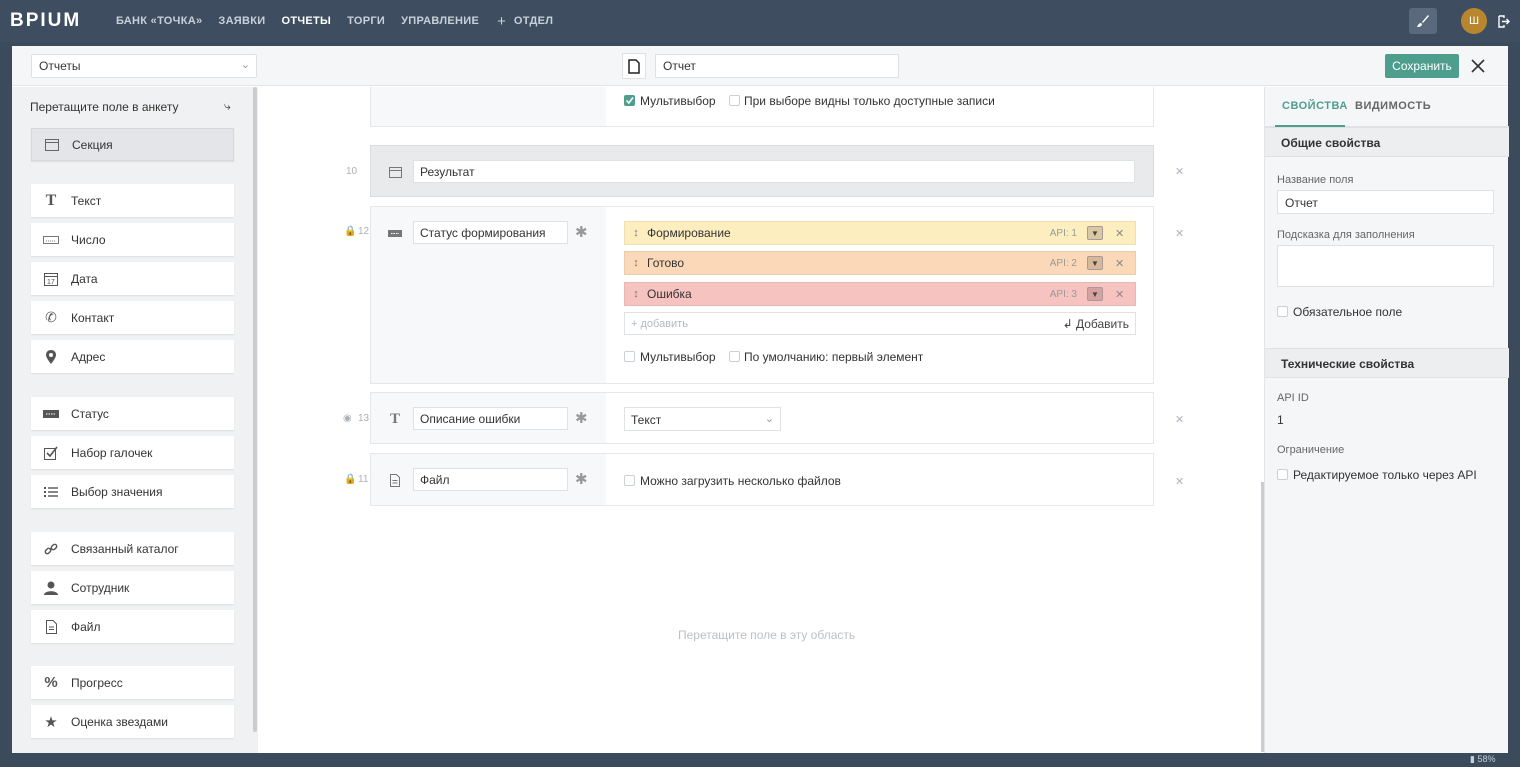 This screenshot has height=767, width=1520. Describe the element at coordinates (132, 239) in the screenshot. I see `palette-item-number: Число` at that location.